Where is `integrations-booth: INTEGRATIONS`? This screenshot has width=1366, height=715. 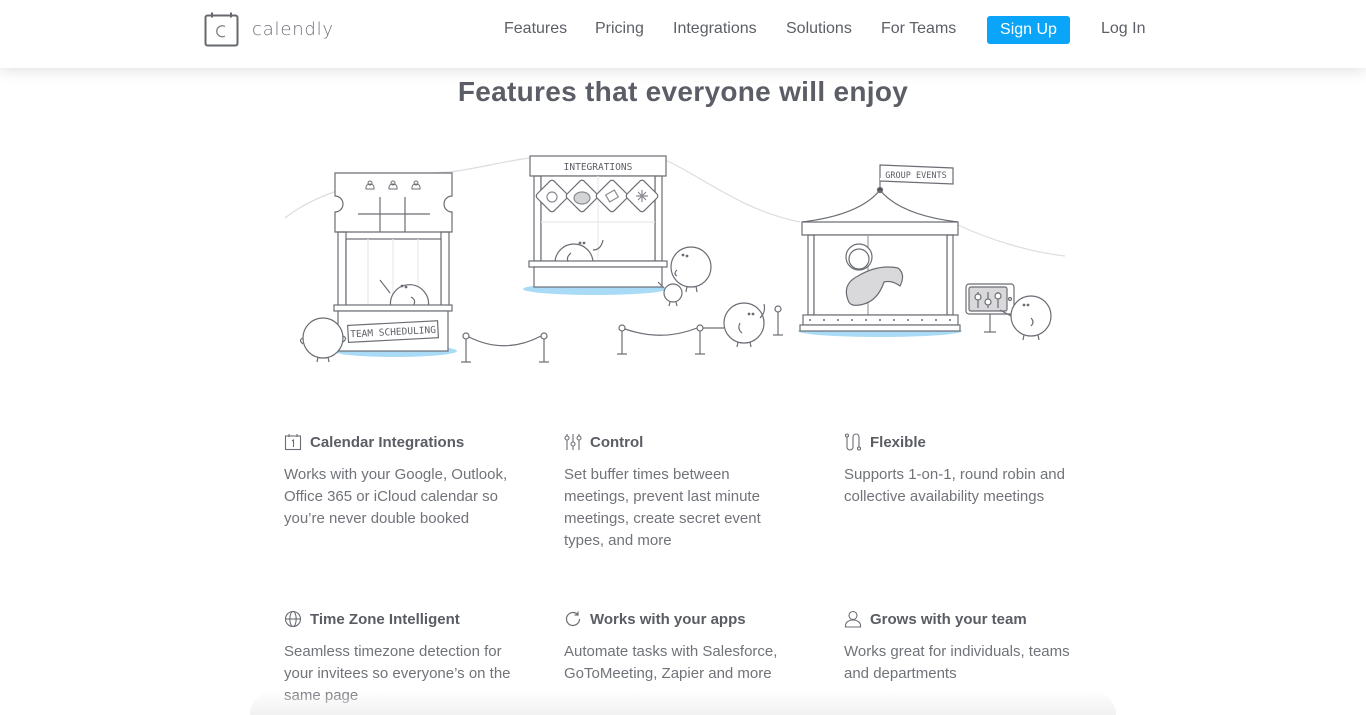 integrations-booth: INTEGRATIONS is located at coordinates (617, 231).